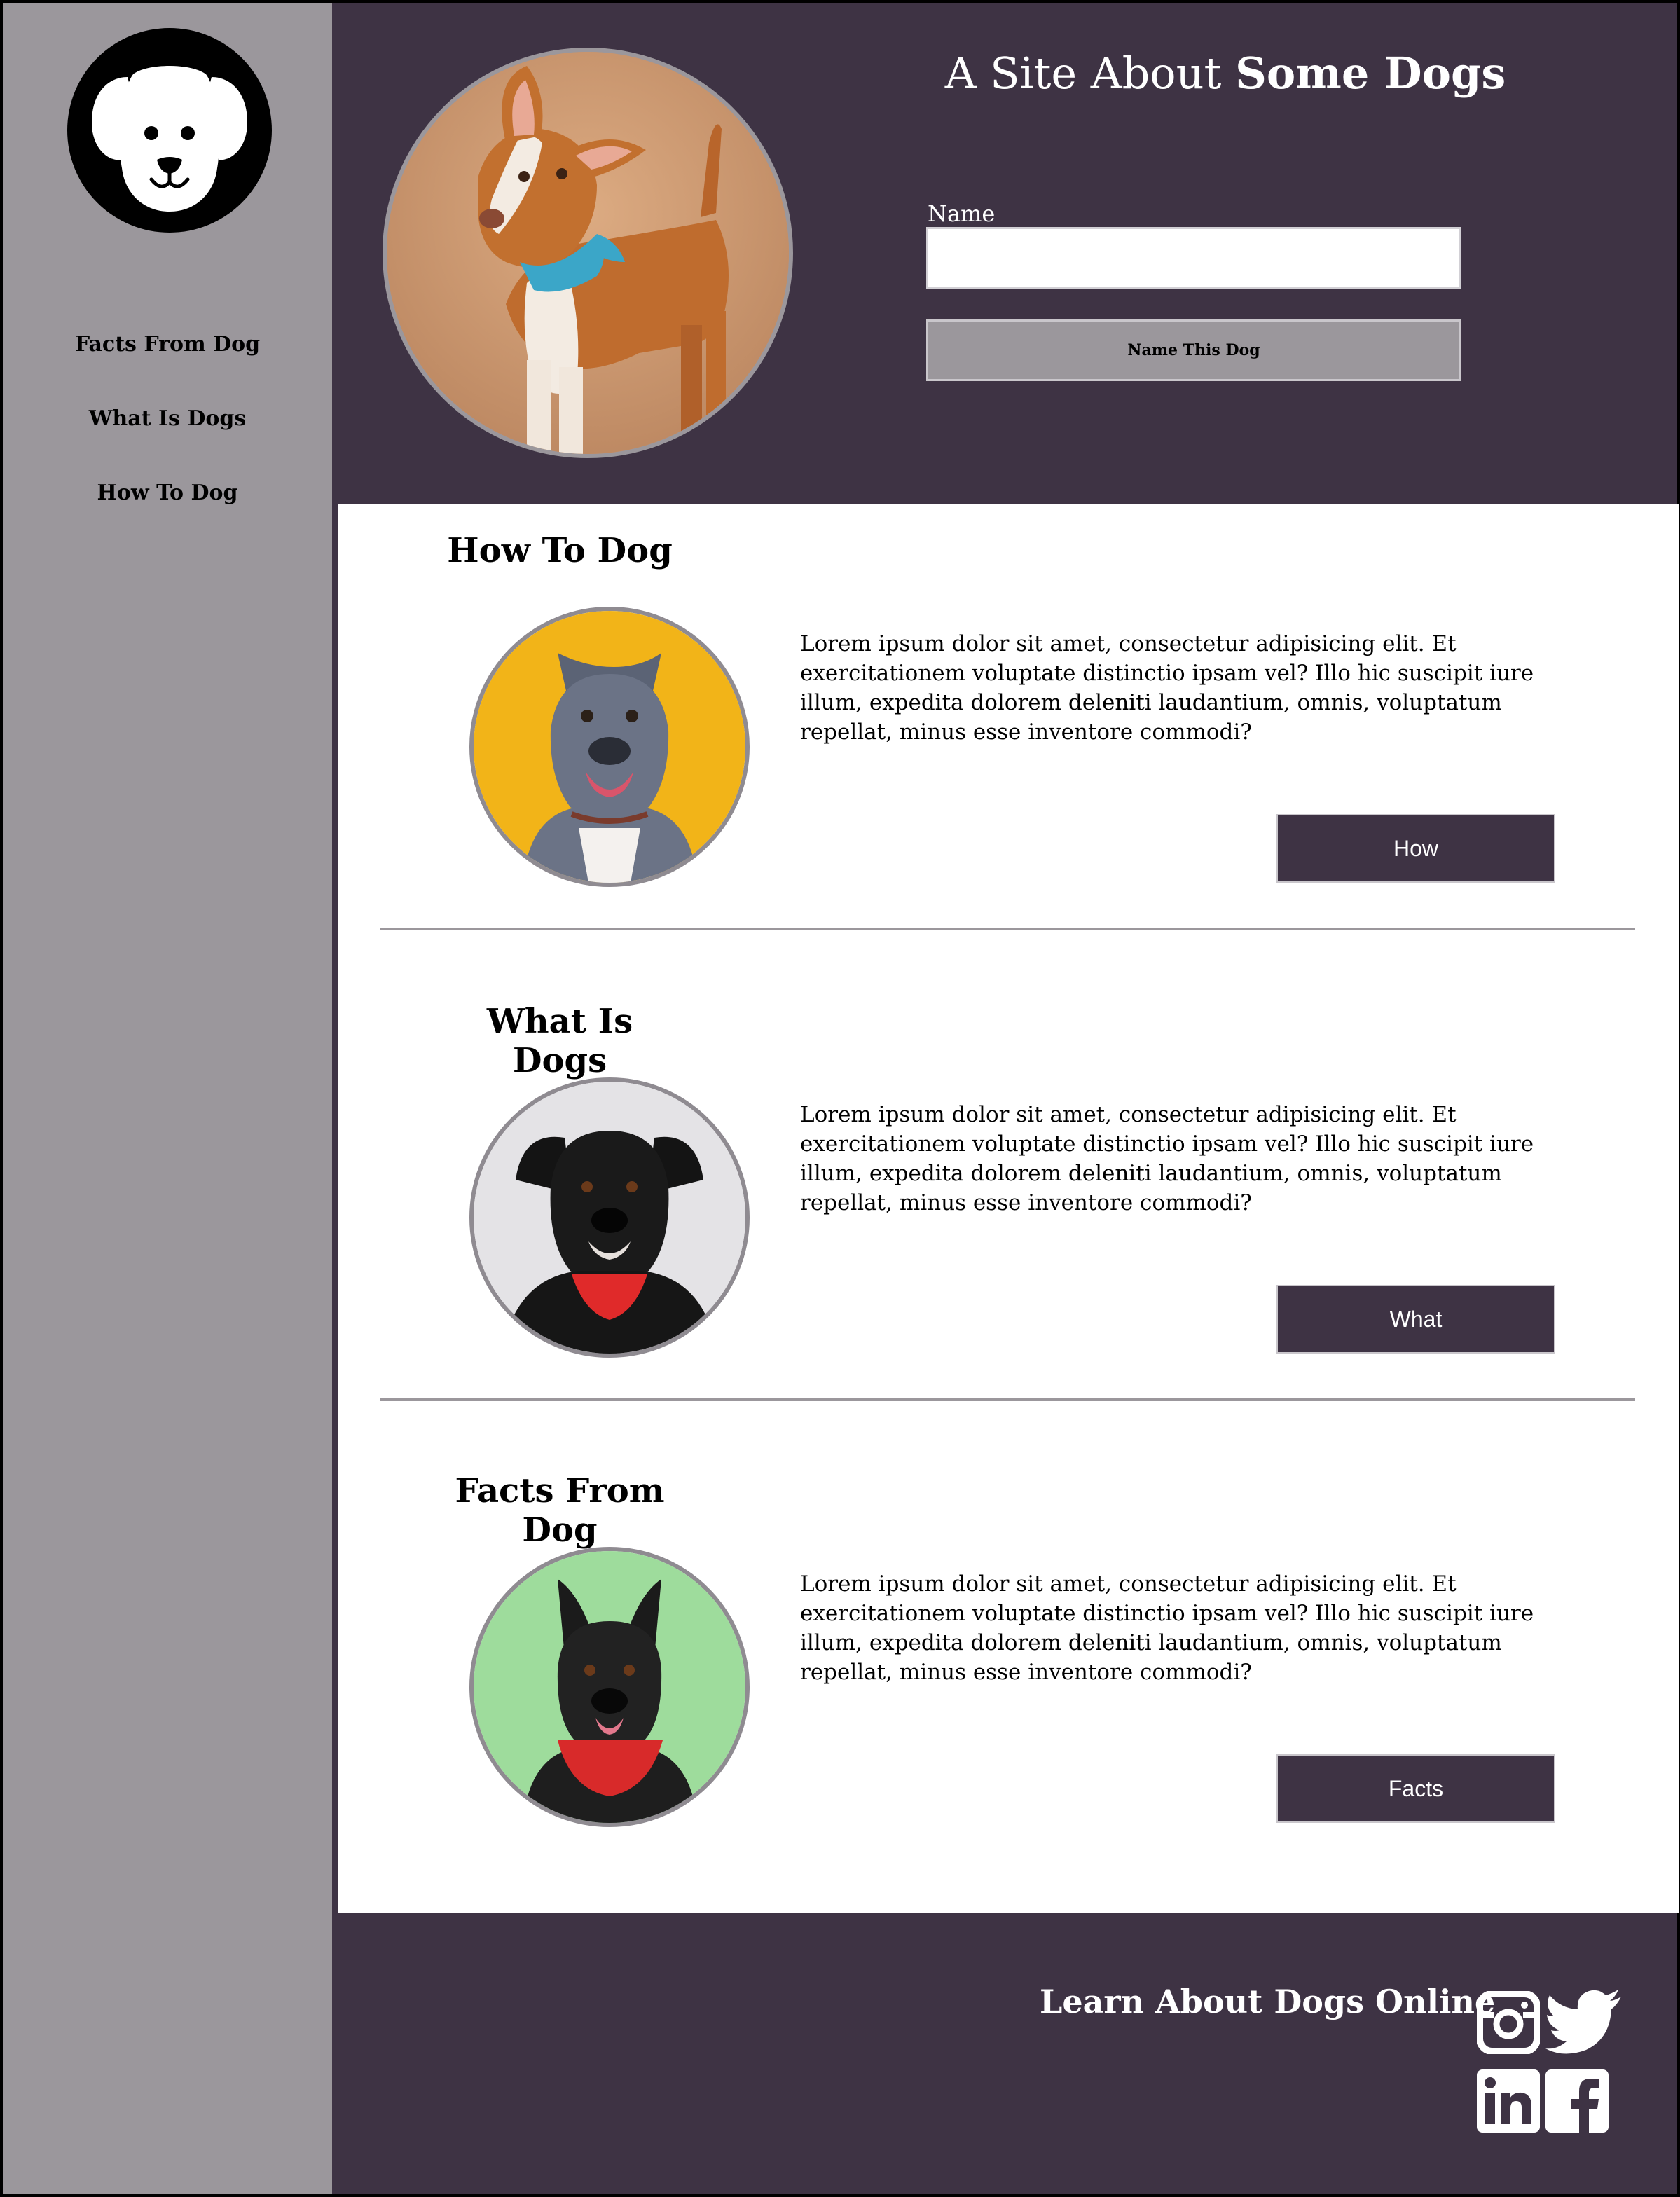  What do you see at coordinates (167, 344) in the screenshot?
I see `sidebar-item-facts-from-dog: Facts From Dog` at bounding box center [167, 344].